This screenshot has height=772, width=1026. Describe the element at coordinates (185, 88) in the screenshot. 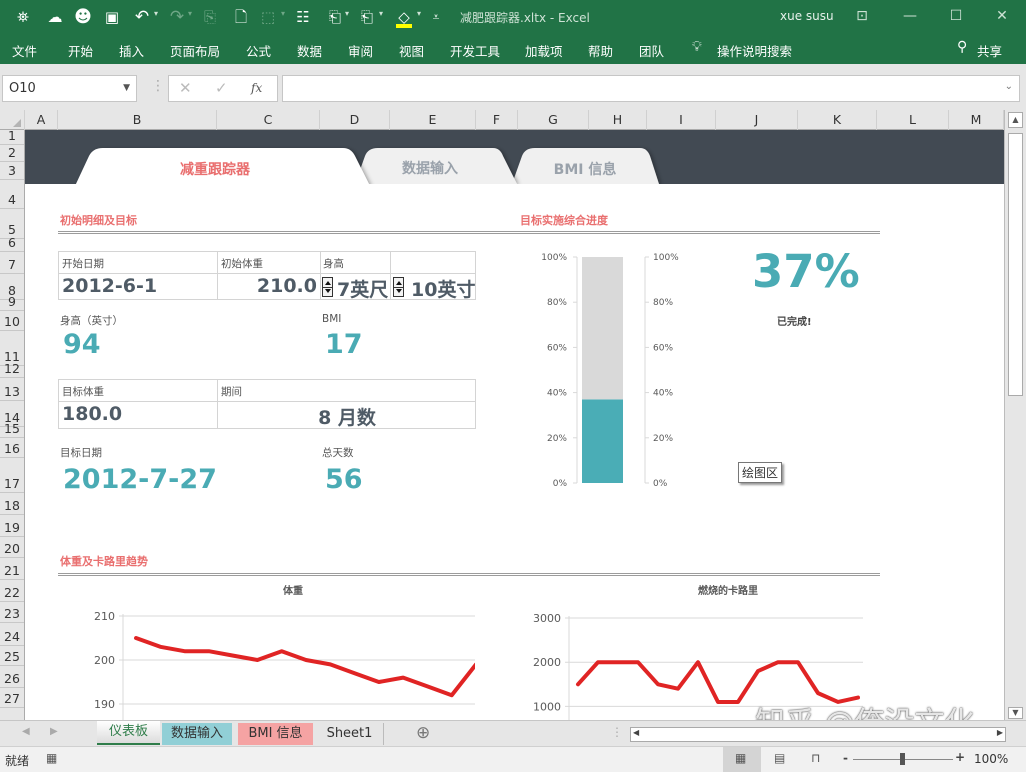

I see `cancel-icon: ✕` at that location.